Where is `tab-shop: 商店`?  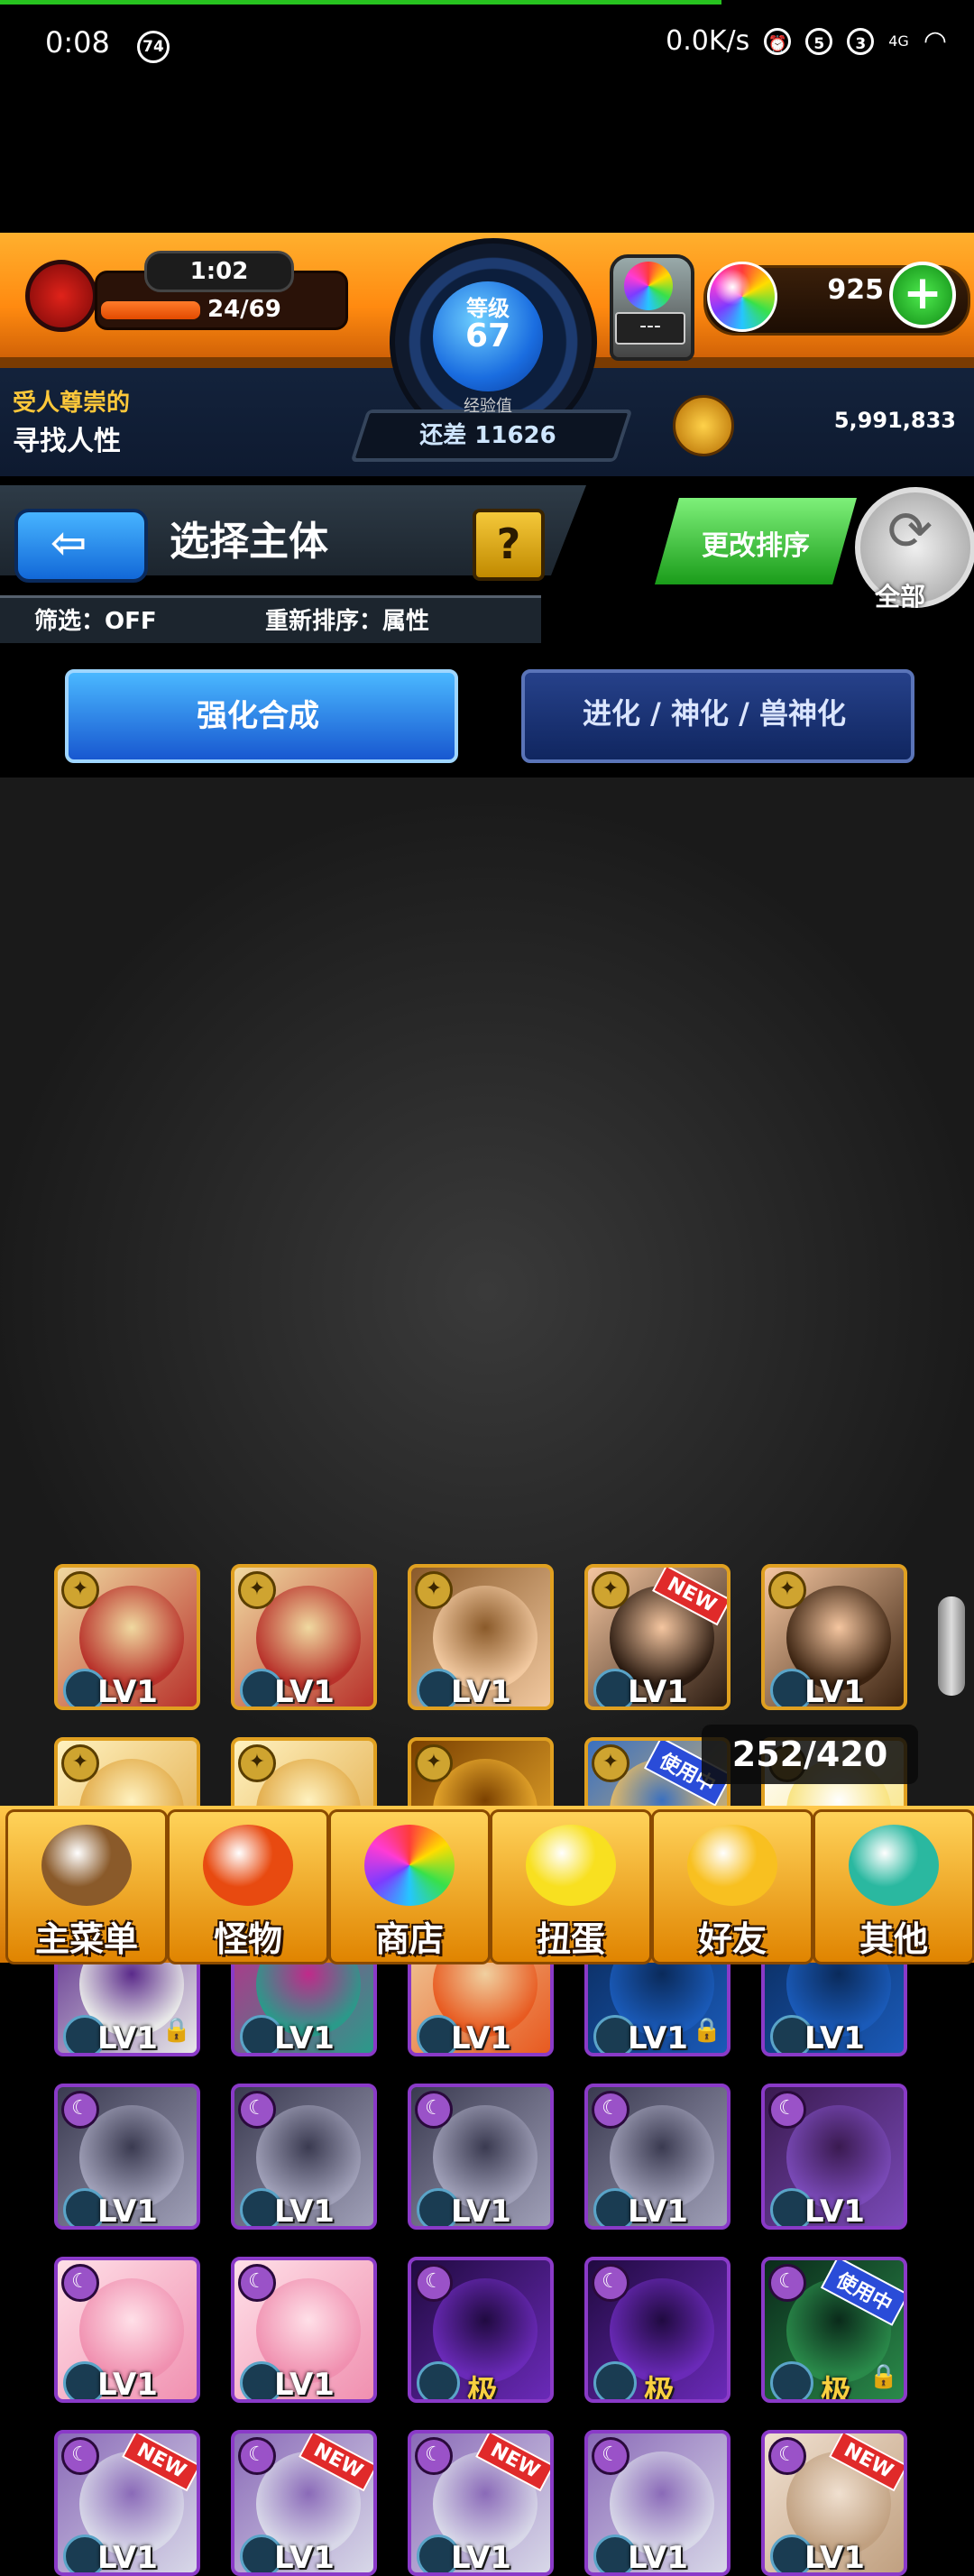 tab-shop: 商店 is located at coordinates (410, 1886).